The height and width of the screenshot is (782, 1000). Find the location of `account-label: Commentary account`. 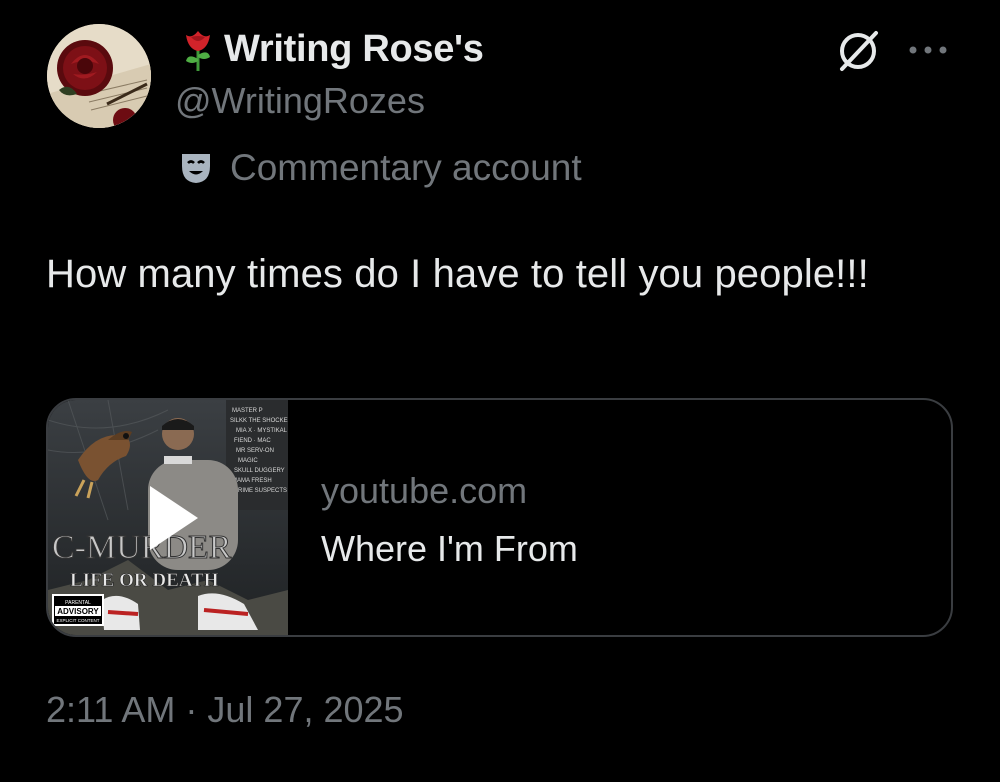

account-label: Commentary account is located at coordinates (380, 168).